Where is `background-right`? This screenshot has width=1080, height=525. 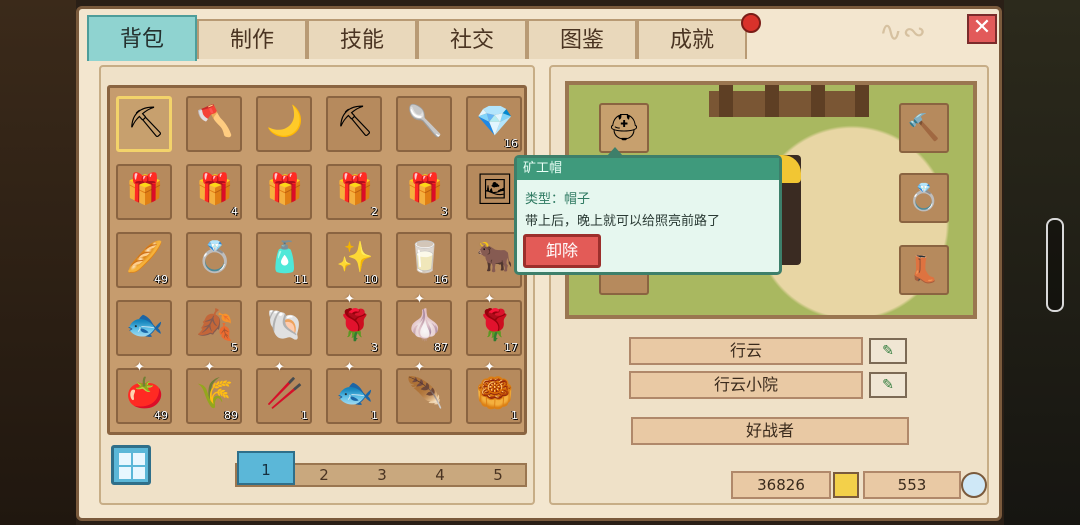 background-right is located at coordinates (1042, 262).